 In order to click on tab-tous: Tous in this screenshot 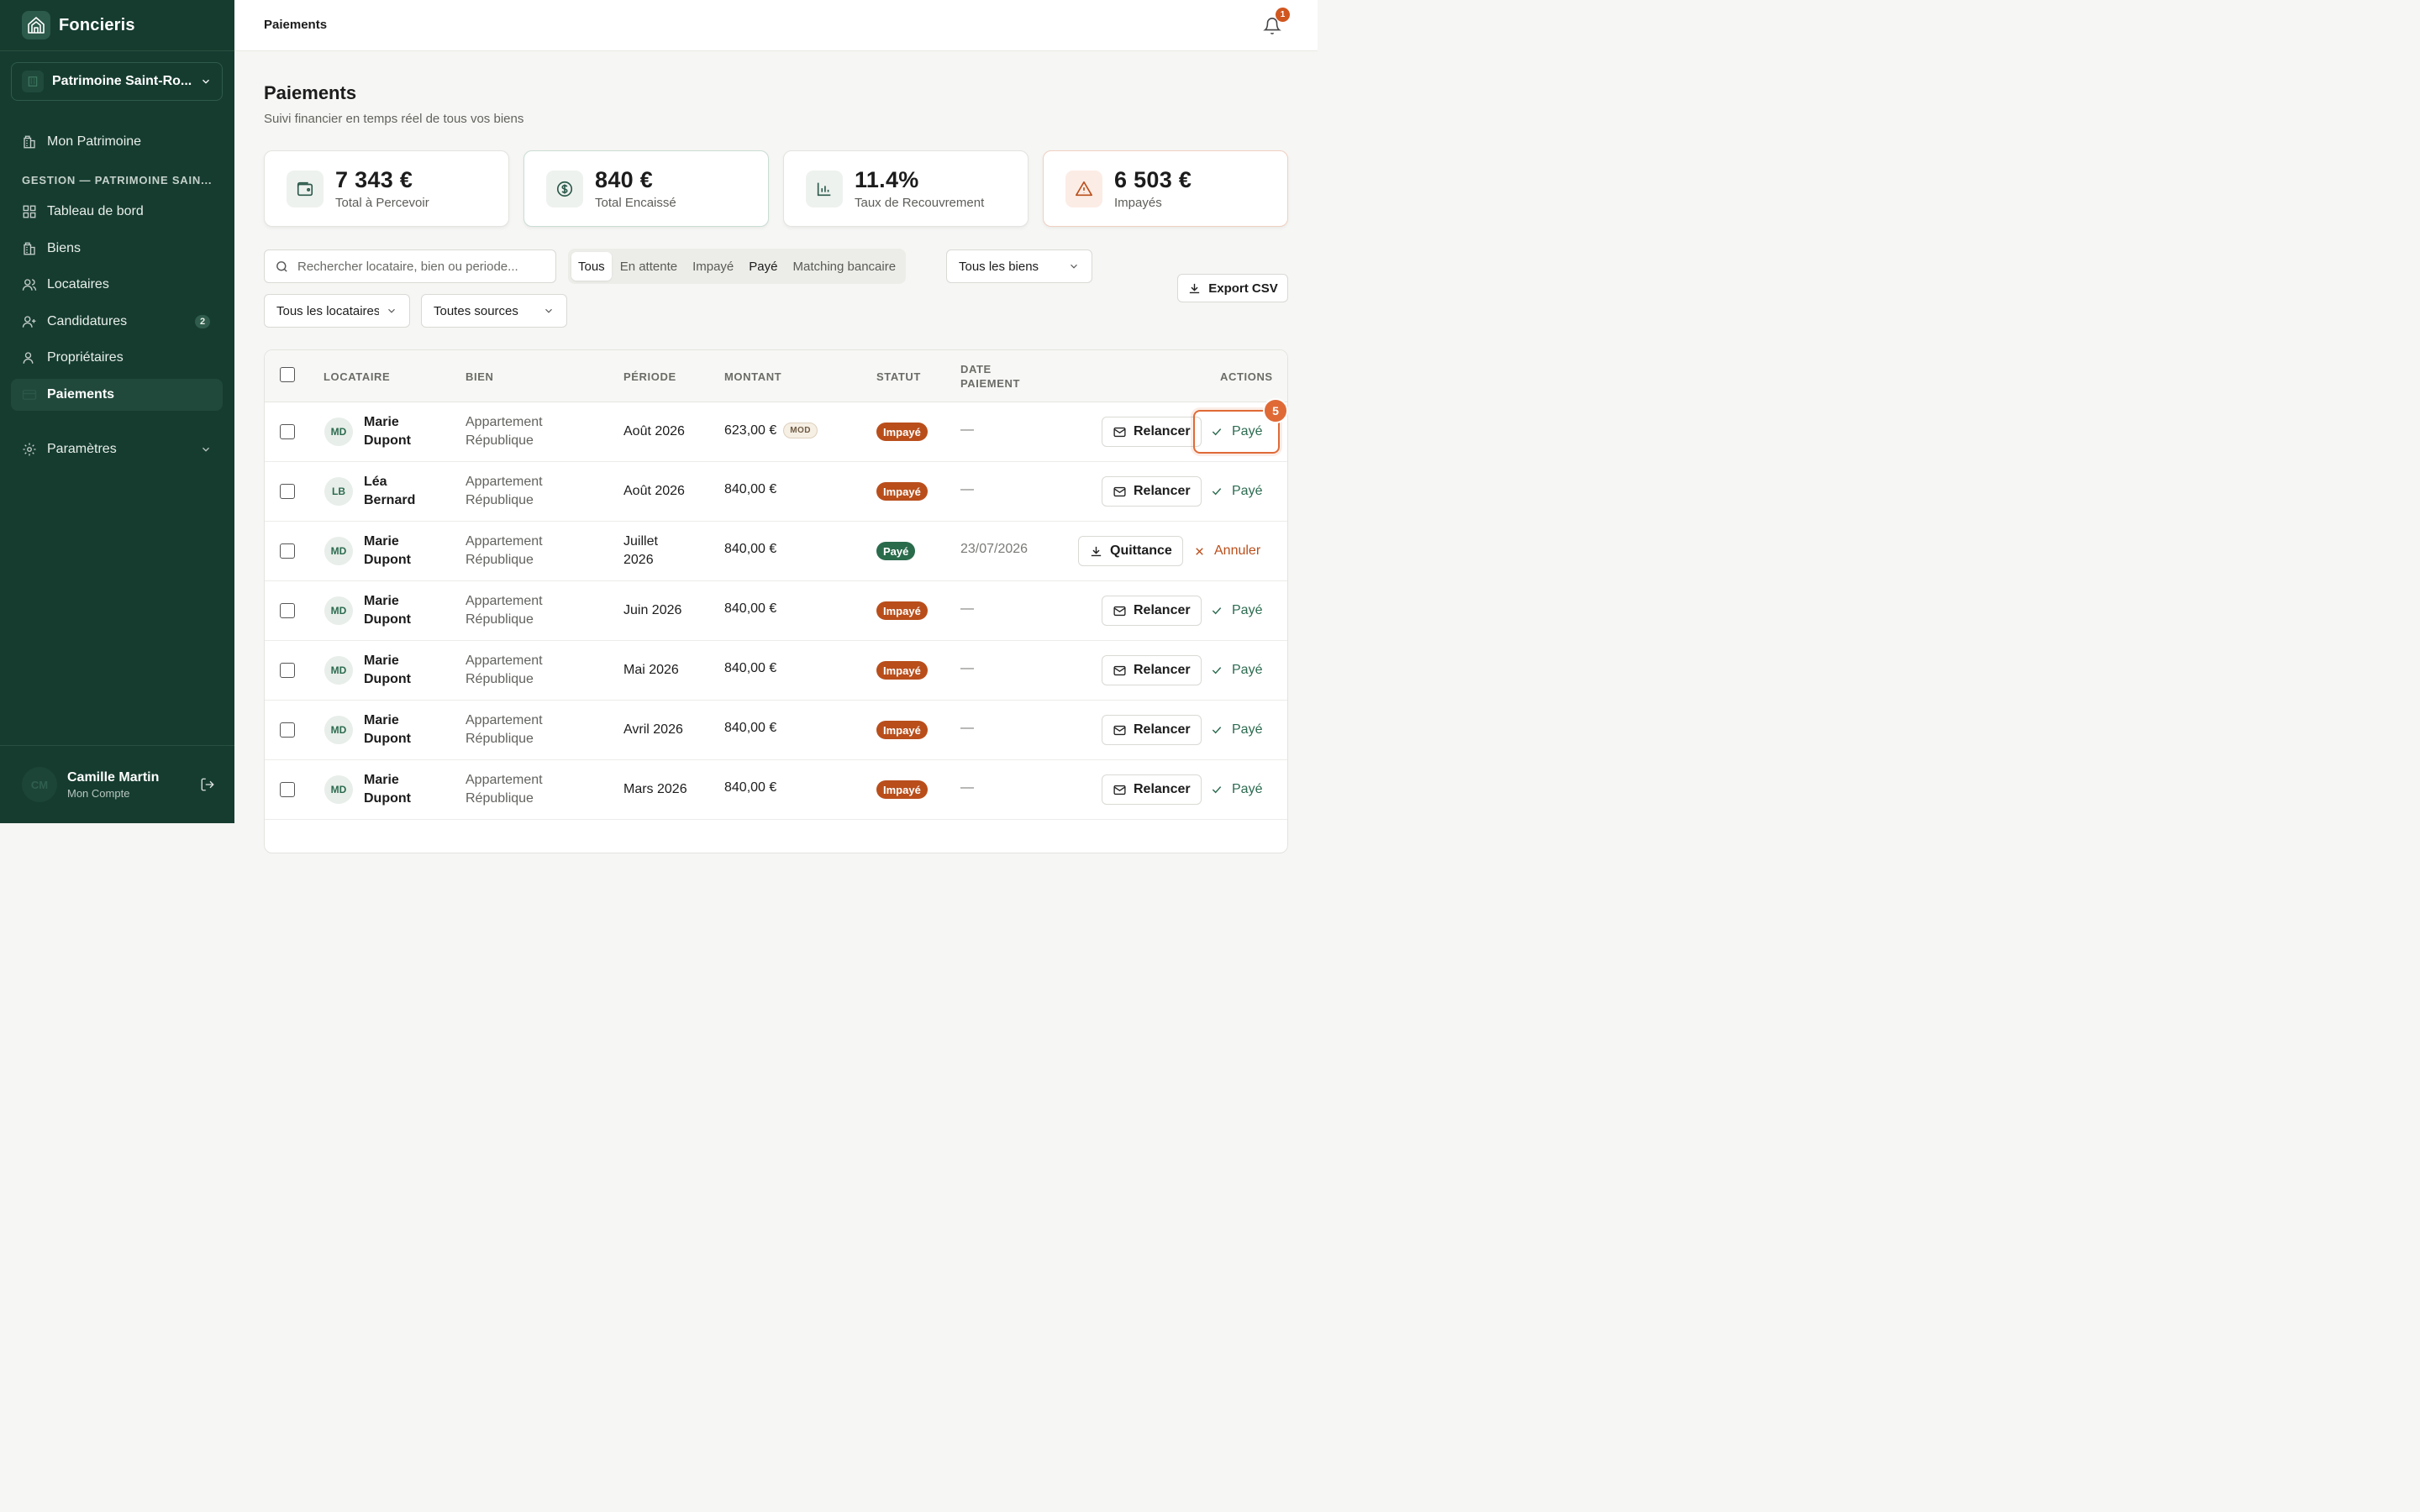, I will do `click(591, 266)`.